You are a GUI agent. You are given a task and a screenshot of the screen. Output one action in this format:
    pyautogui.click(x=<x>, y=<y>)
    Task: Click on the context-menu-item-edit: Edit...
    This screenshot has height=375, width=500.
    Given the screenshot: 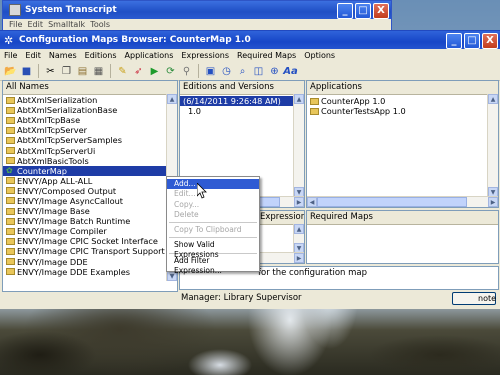 What is the action you would take?
    pyautogui.click(x=185, y=194)
    